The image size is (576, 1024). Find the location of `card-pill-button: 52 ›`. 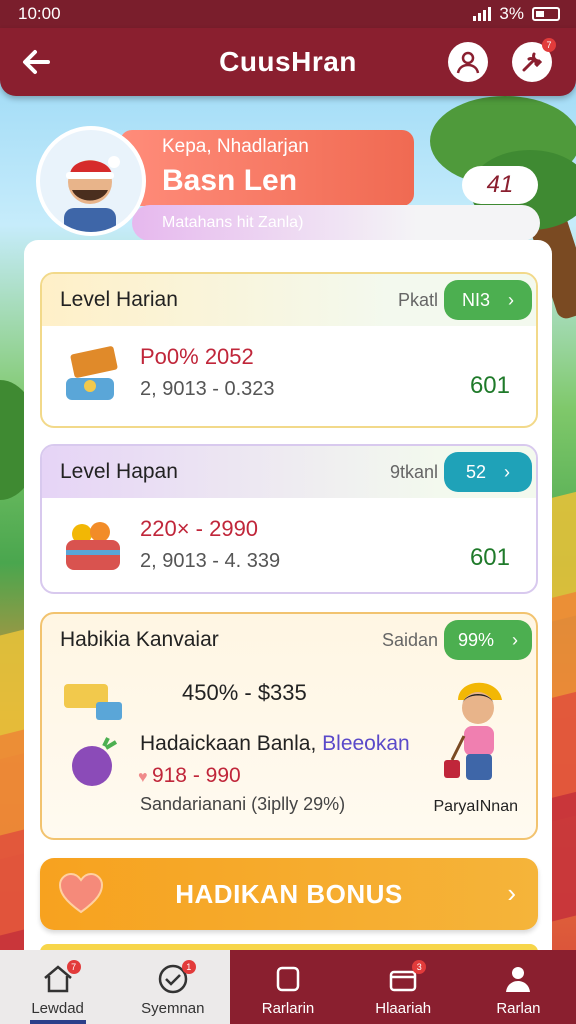

card-pill-button: 52 › is located at coordinates (488, 472).